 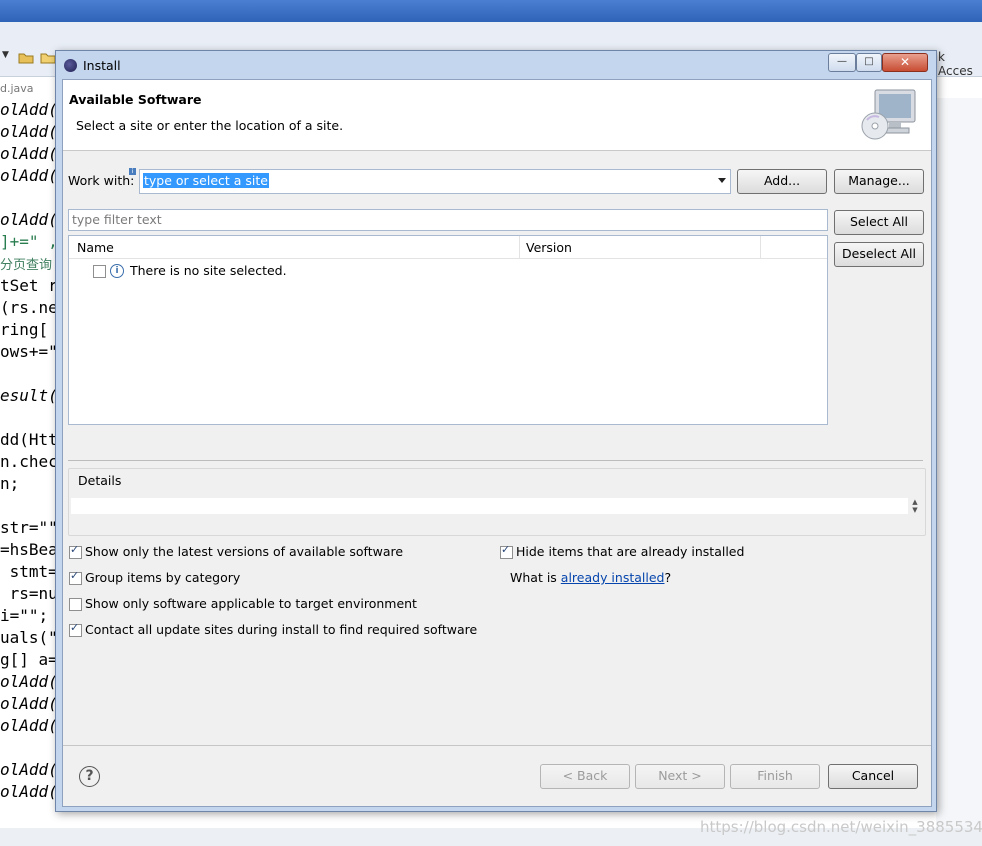 I want to click on select-all-button: Select All, so click(x=879, y=222).